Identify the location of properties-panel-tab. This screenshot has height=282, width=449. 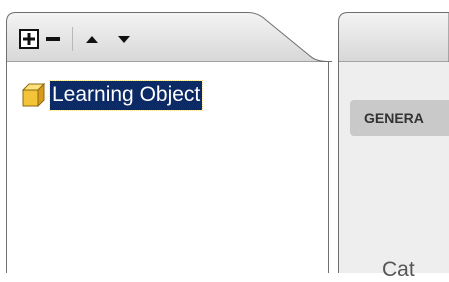
(393, 37).